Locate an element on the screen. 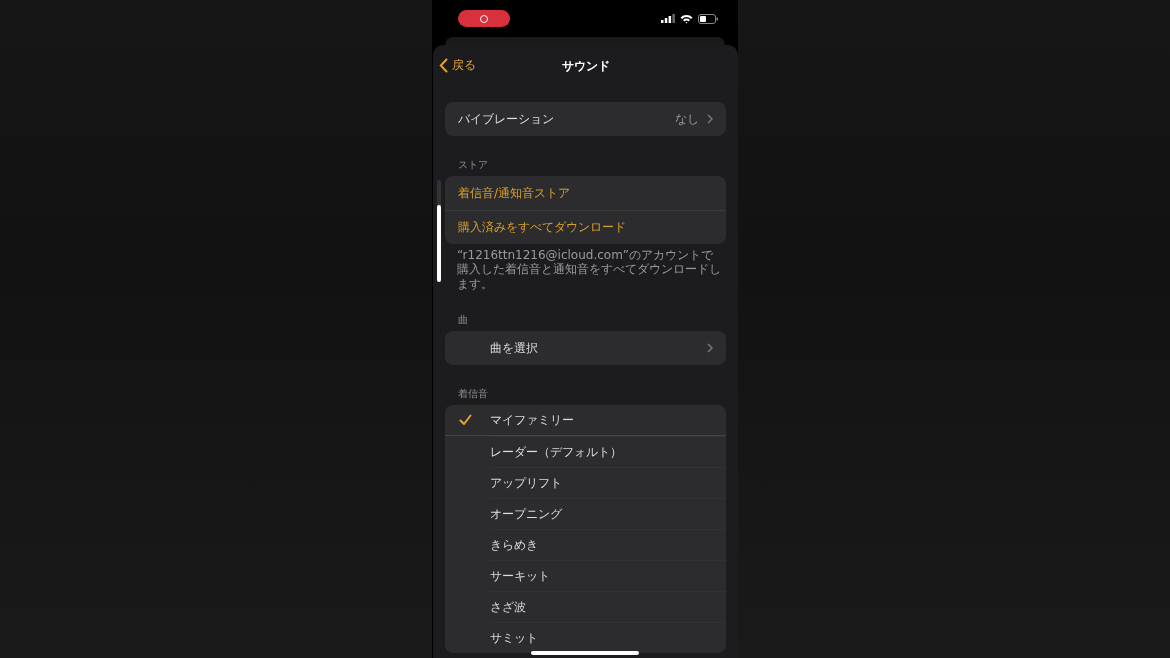 This screenshot has height=658, width=1170. ringtone-item: さざ波 is located at coordinates (585, 607).